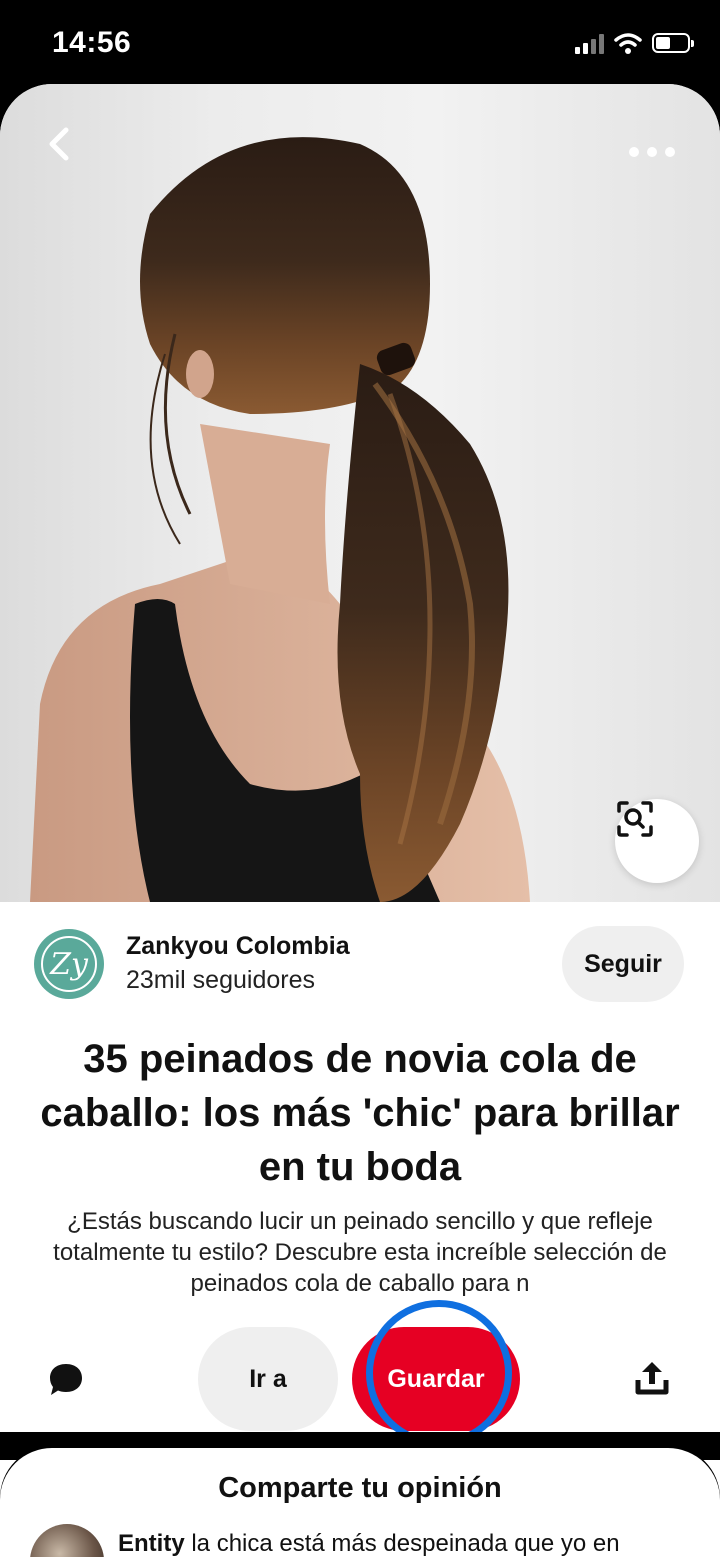  I want to click on more-options-button, so click(652, 152).